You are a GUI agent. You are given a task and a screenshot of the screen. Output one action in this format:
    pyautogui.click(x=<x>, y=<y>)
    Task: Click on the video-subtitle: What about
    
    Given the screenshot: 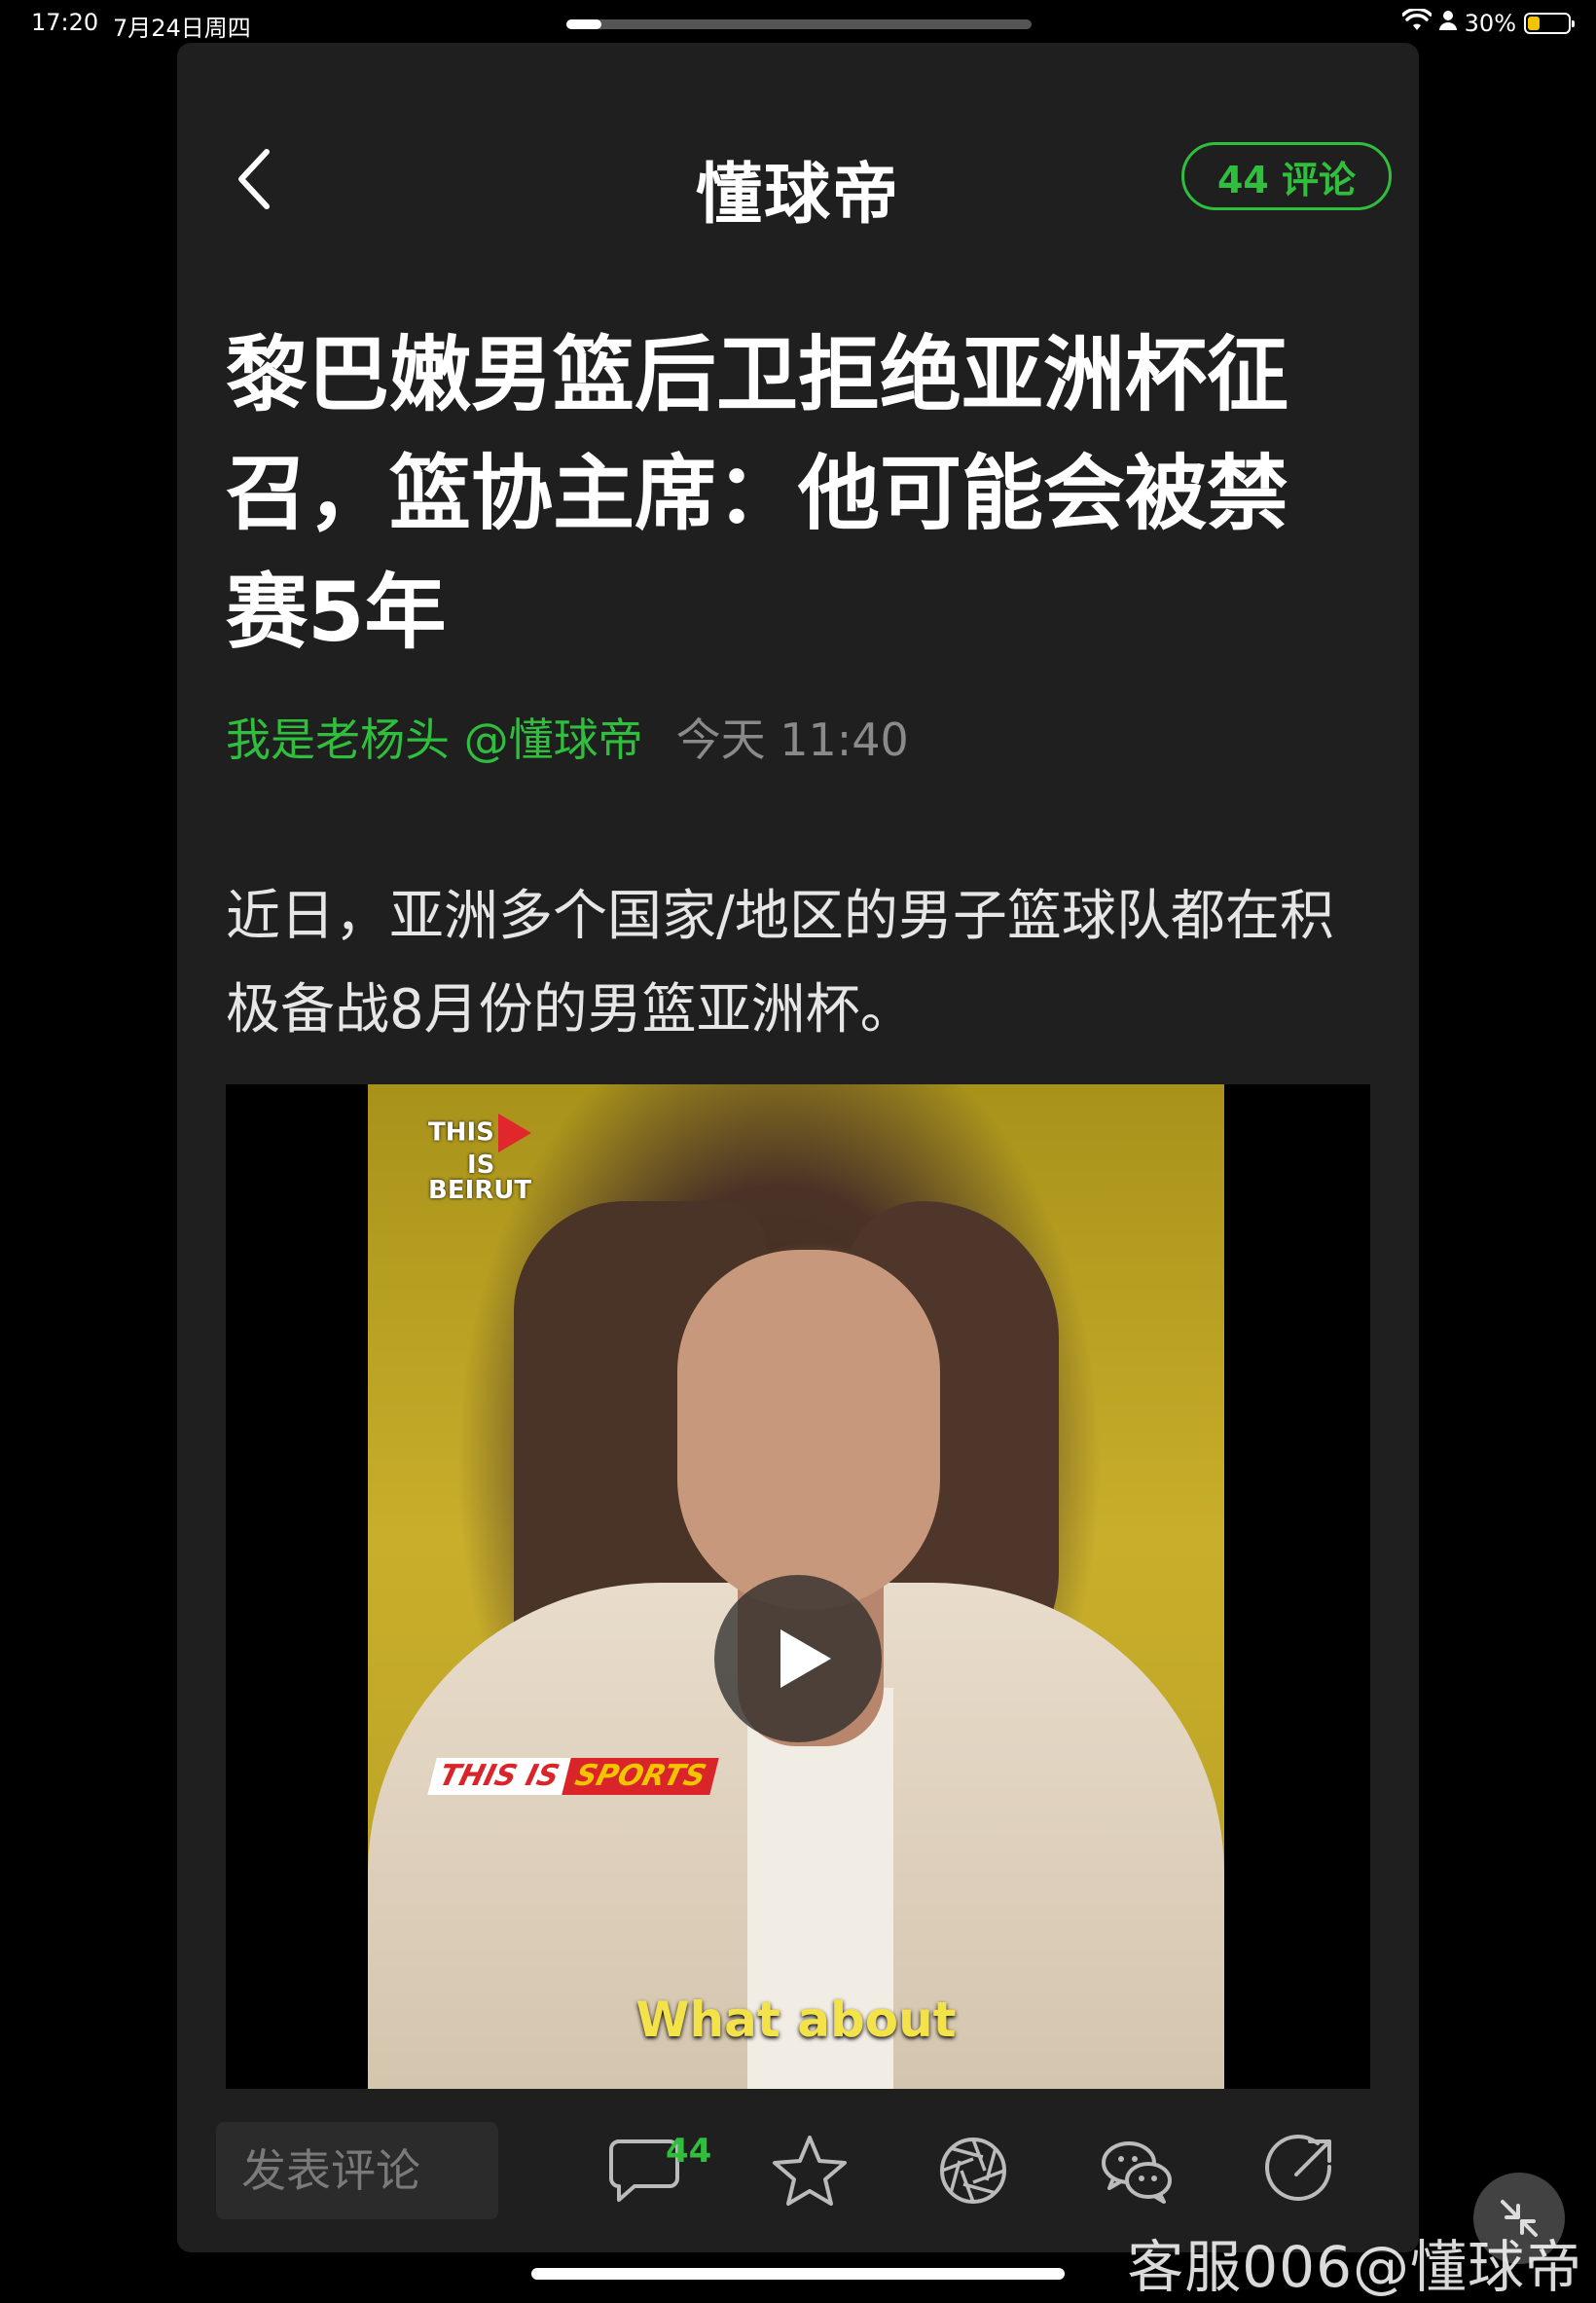 What is the action you would take?
    pyautogui.click(x=796, y=2020)
    